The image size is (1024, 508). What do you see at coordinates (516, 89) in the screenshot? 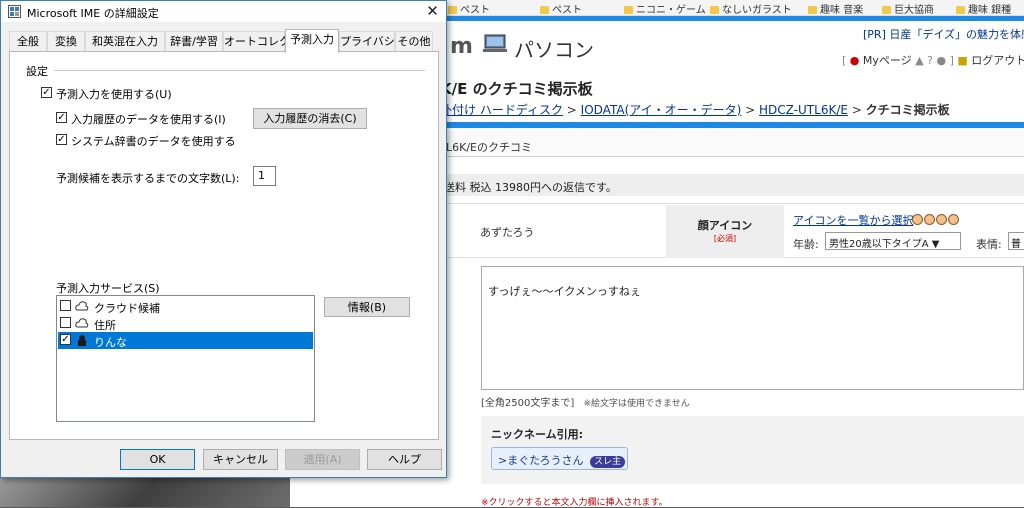
I see `page-title: K/E のクチコミ掲示板` at bounding box center [516, 89].